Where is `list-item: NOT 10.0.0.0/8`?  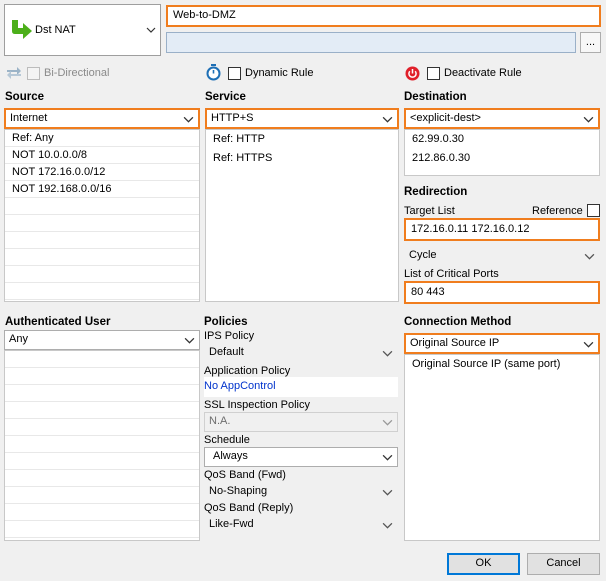
list-item: NOT 10.0.0.0/8 is located at coordinates (102, 155).